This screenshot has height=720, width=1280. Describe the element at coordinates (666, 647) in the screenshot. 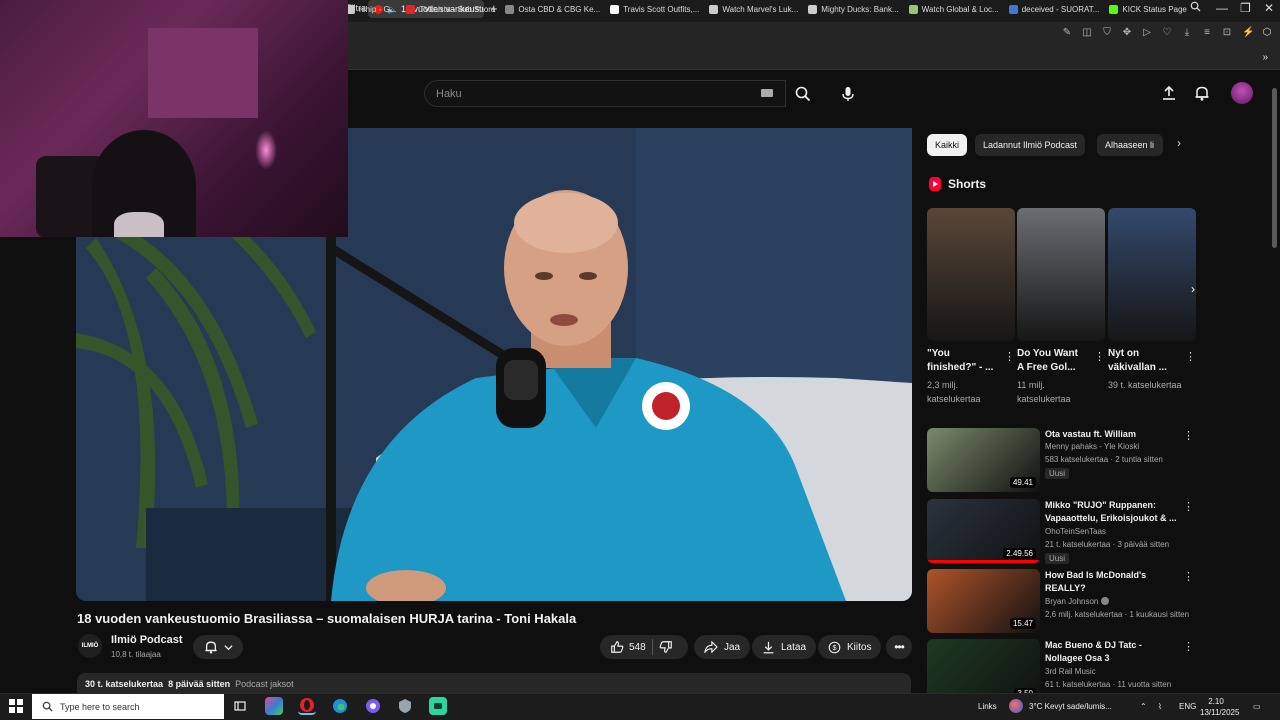

I see `dislike-button` at that location.